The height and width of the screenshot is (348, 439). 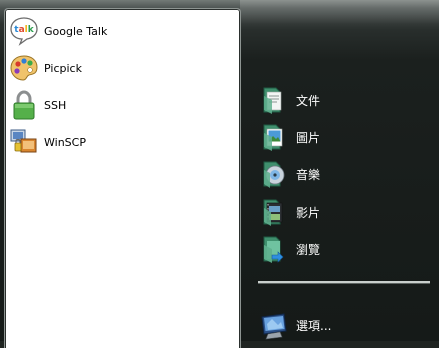 I want to click on place-label-videos: 影片, so click(x=308, y=212).